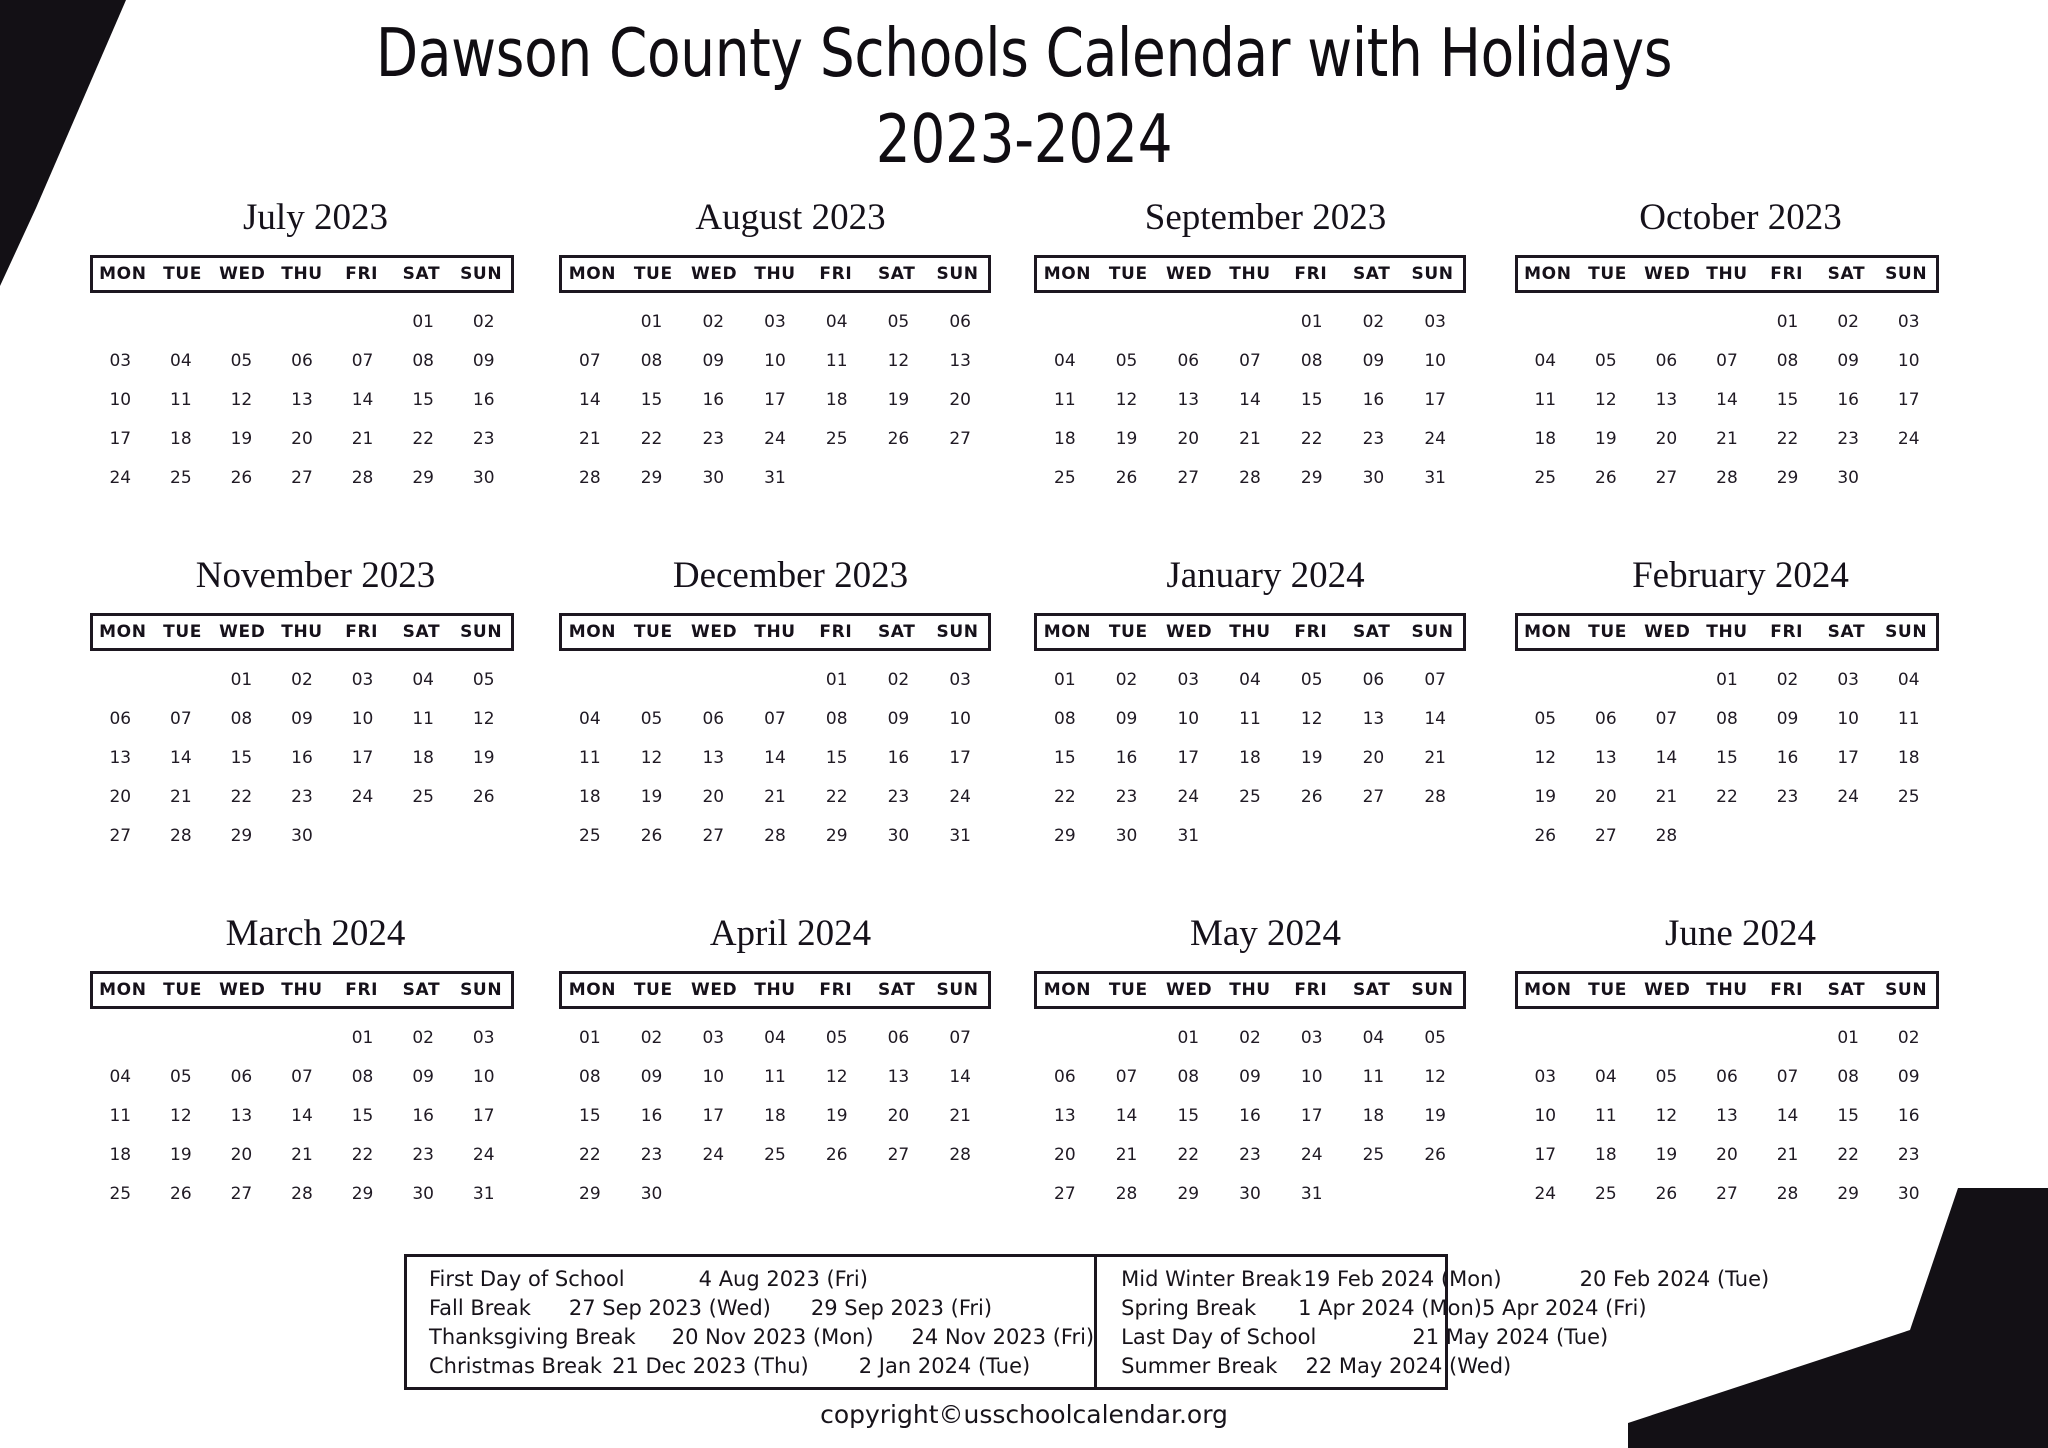 This screenshot has height=1448, width=2048. I want to click on day-cell: 19, so click(1666, 1155).